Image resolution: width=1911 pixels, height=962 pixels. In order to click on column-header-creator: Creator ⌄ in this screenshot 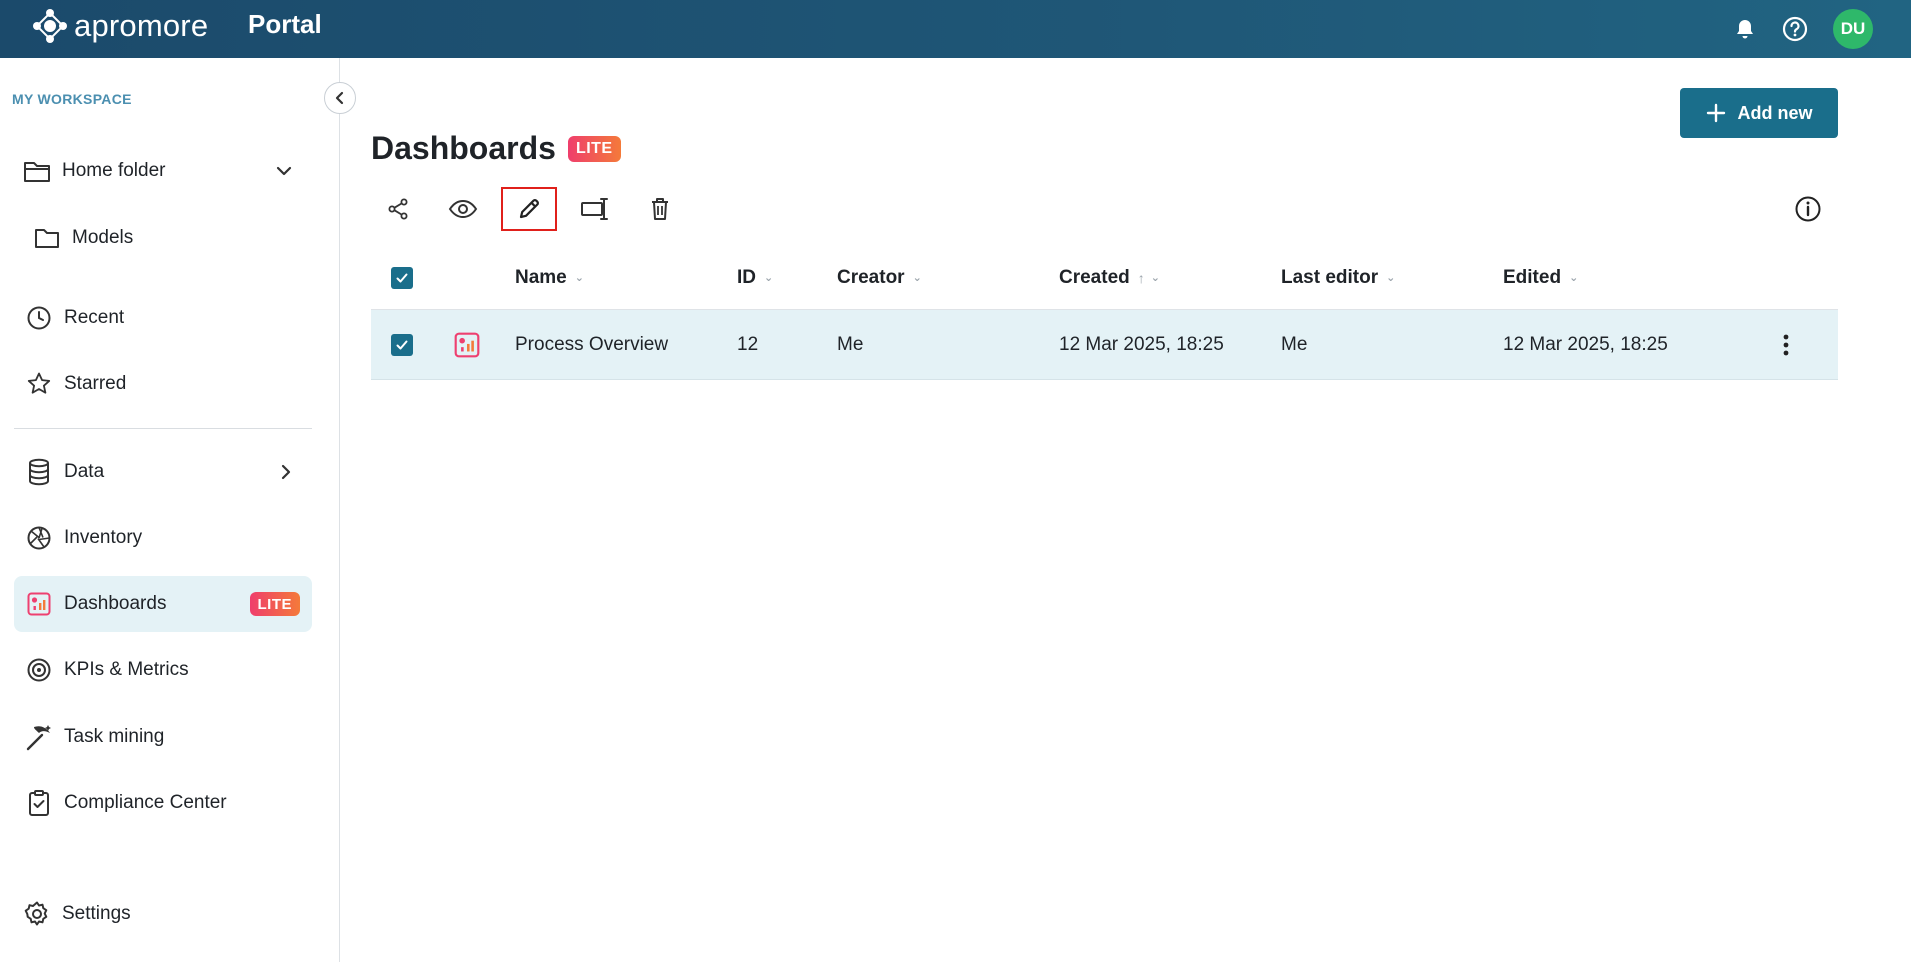, I will do `click(879, 277)`.